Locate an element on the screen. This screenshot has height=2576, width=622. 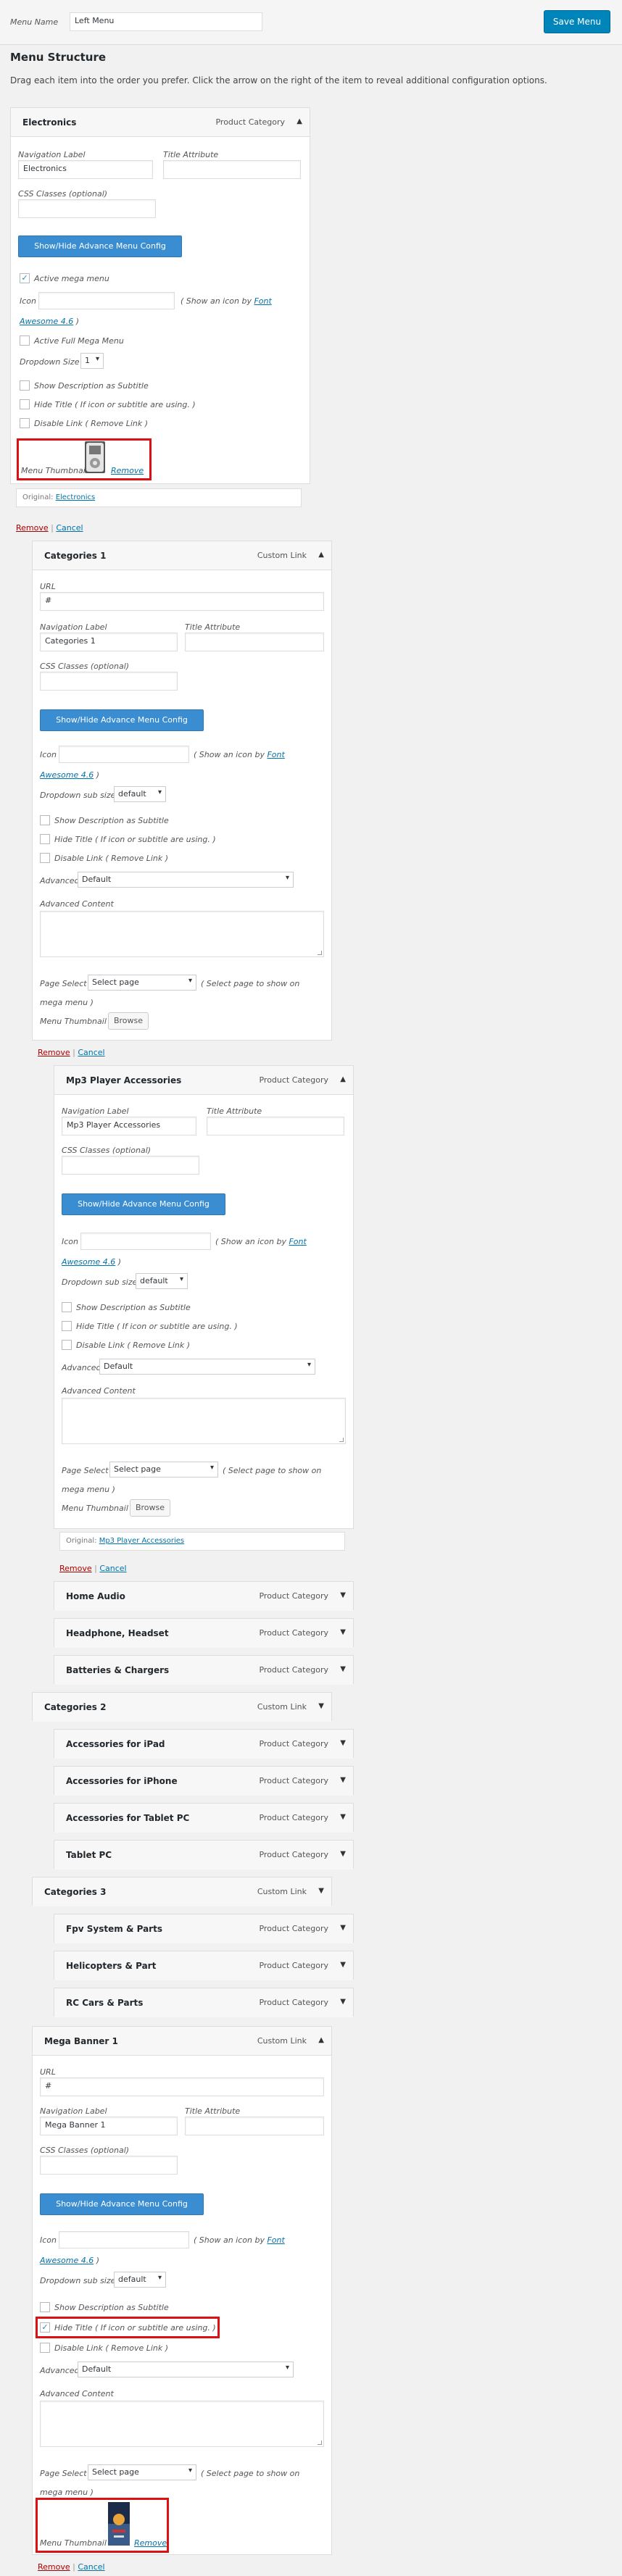
item-header: Batteries & Chargers Product Category ▼ is located at coordinates (203, 1670).